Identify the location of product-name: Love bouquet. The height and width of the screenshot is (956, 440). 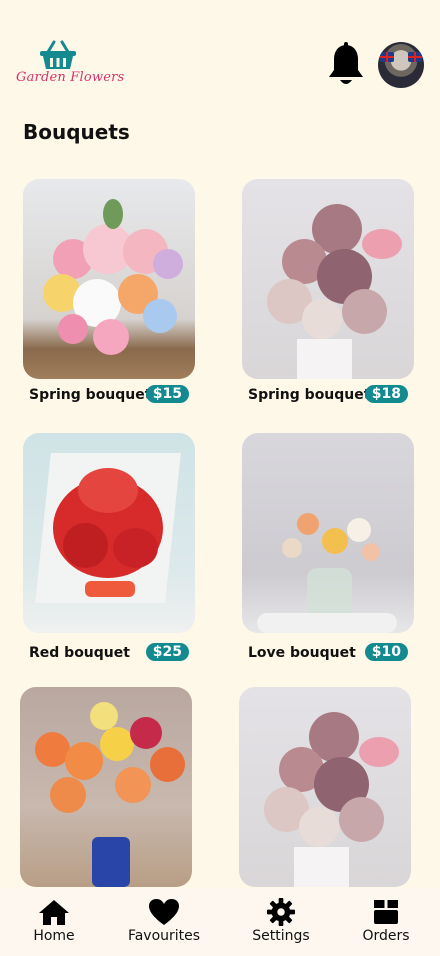
(302, 653).